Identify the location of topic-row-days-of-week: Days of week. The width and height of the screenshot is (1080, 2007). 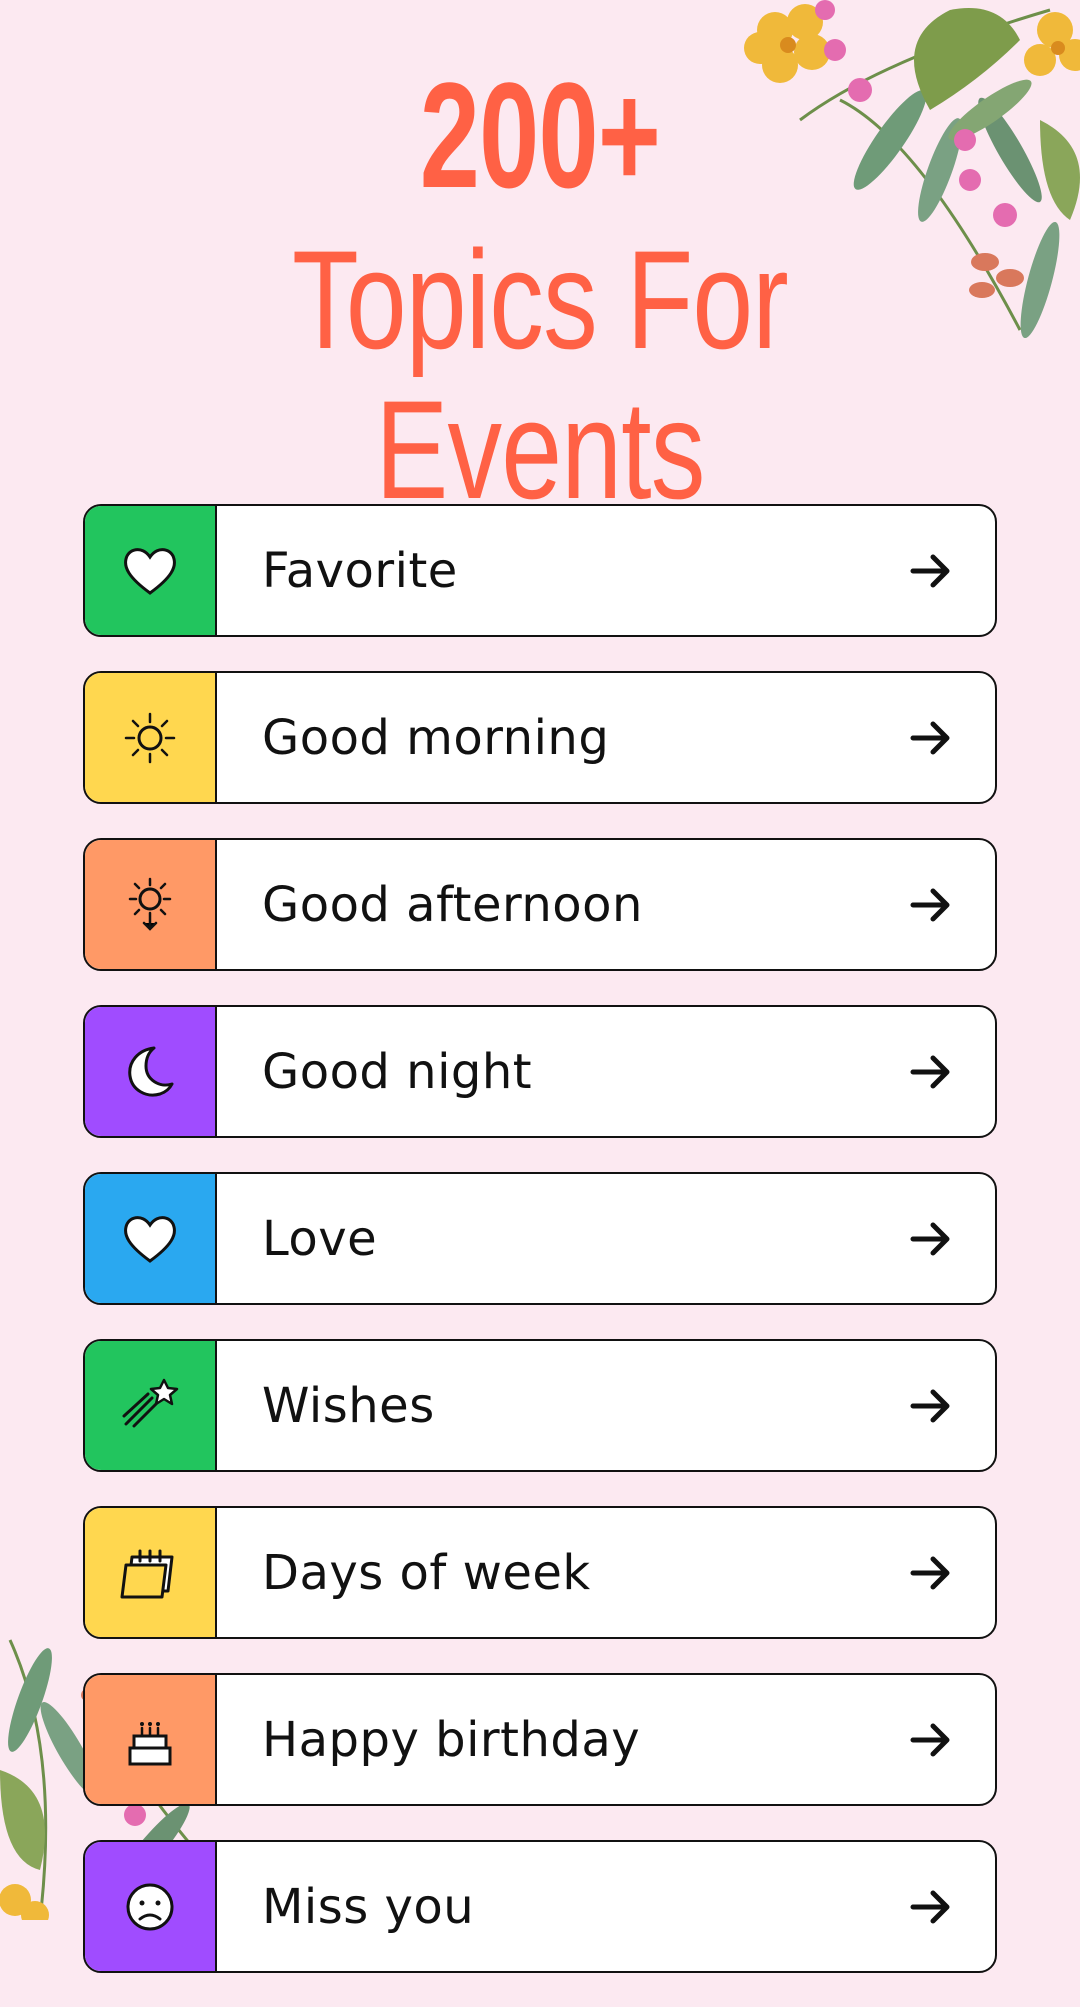
(540, 1572).